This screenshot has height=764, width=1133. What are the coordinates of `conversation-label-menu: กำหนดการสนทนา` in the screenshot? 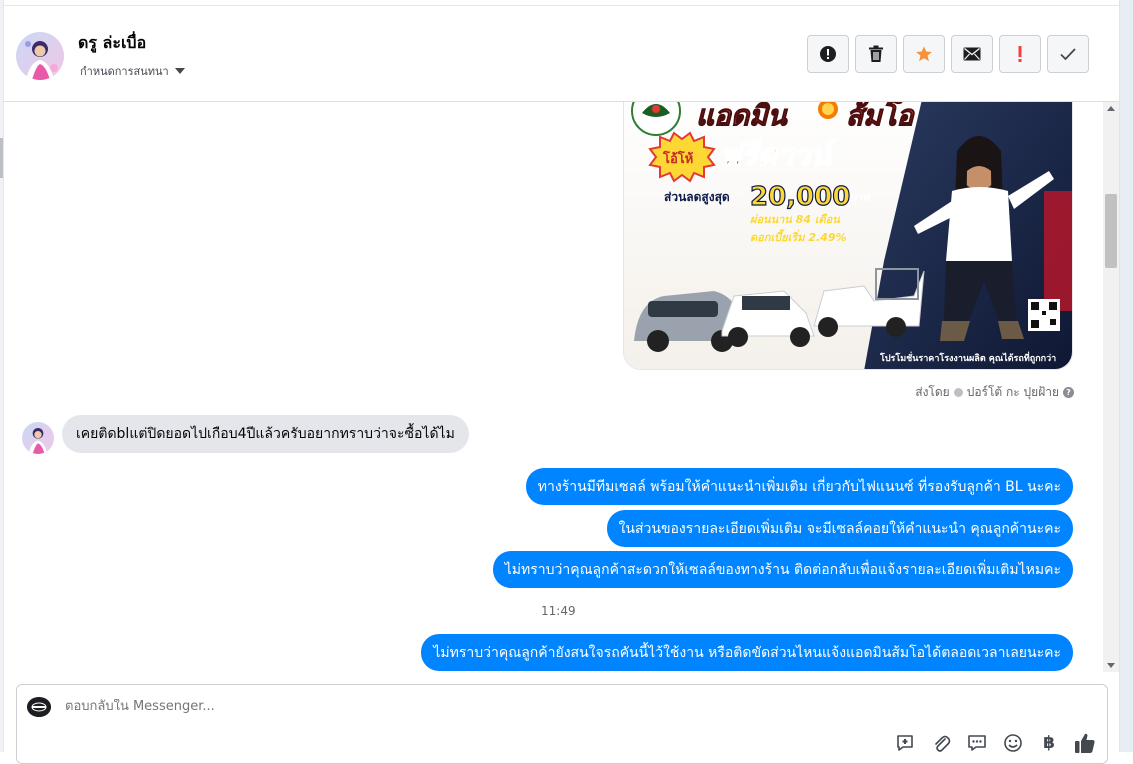 It's located at (132, 71).